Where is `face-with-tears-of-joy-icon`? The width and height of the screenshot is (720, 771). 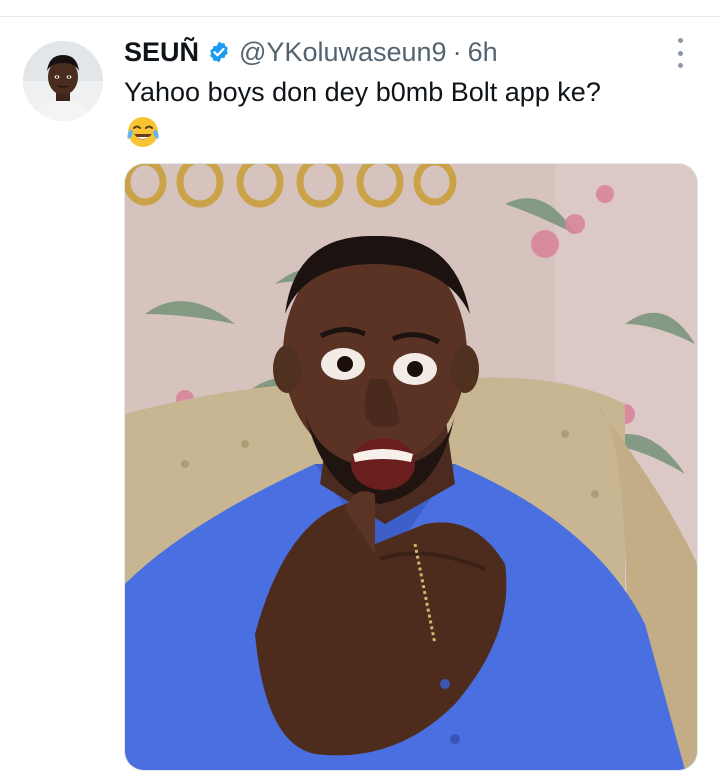 face-with-tears-of-joy-icon is located at coordinates (143, 131).